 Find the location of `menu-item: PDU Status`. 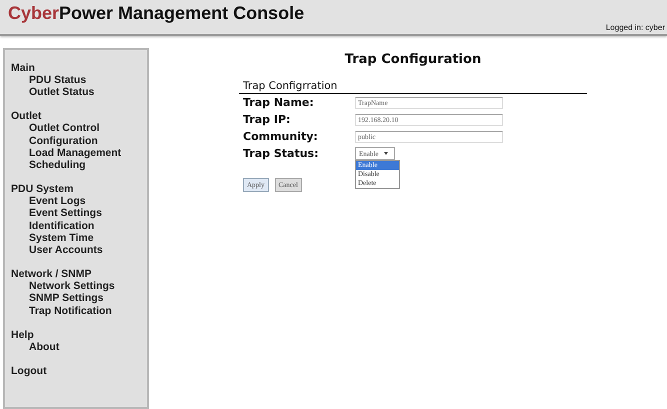

menu-item: PDU Status is located at coordinates (79, 80).